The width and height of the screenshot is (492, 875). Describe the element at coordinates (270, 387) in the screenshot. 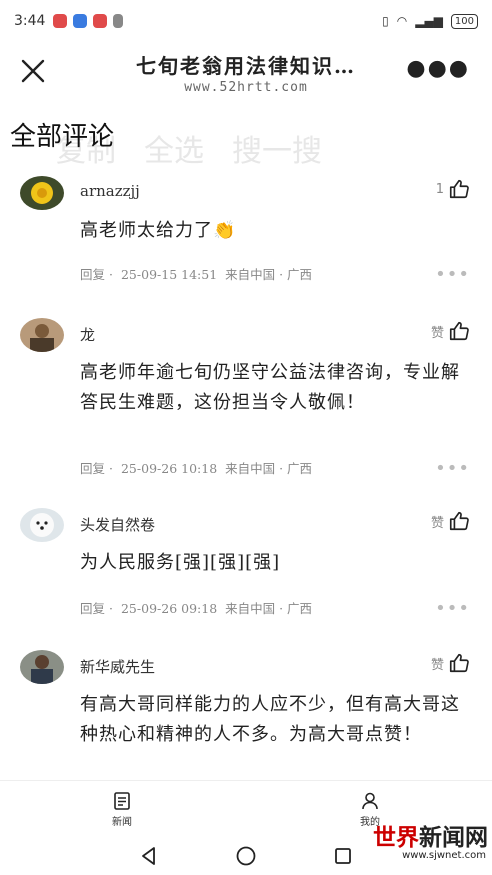

I see `comment-text: 高老师年逾七旬仍坚守公益法律咨询，专业解答民生难题，这份担当令人敬佩！` at that location.